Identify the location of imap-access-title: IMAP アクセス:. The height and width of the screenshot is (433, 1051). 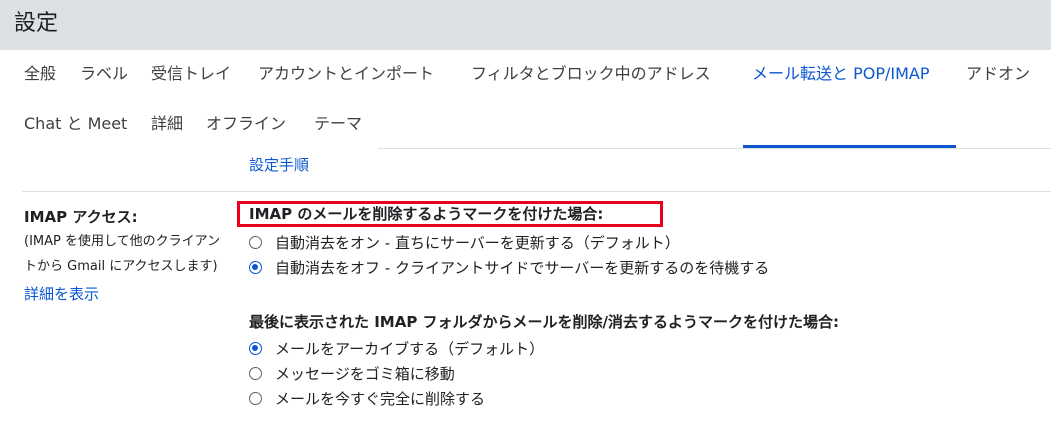
(81, 217).